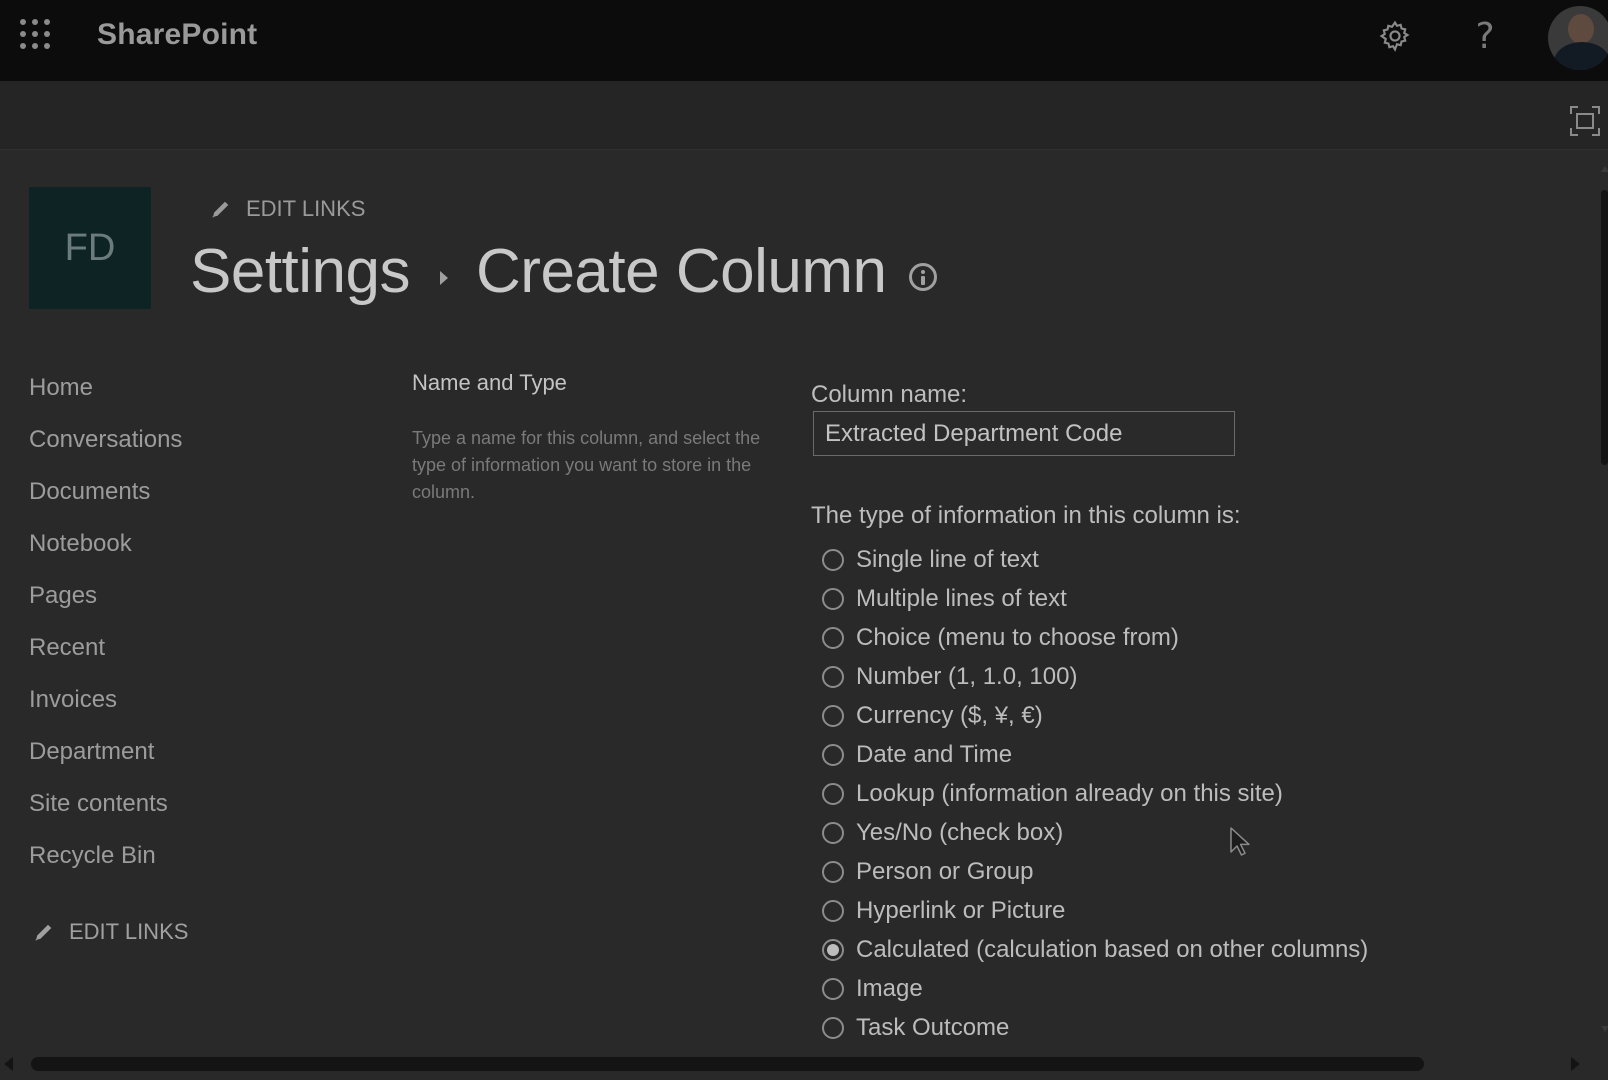  I want to click on horizontal-scrollbar-thumb, so click(727, 1064).